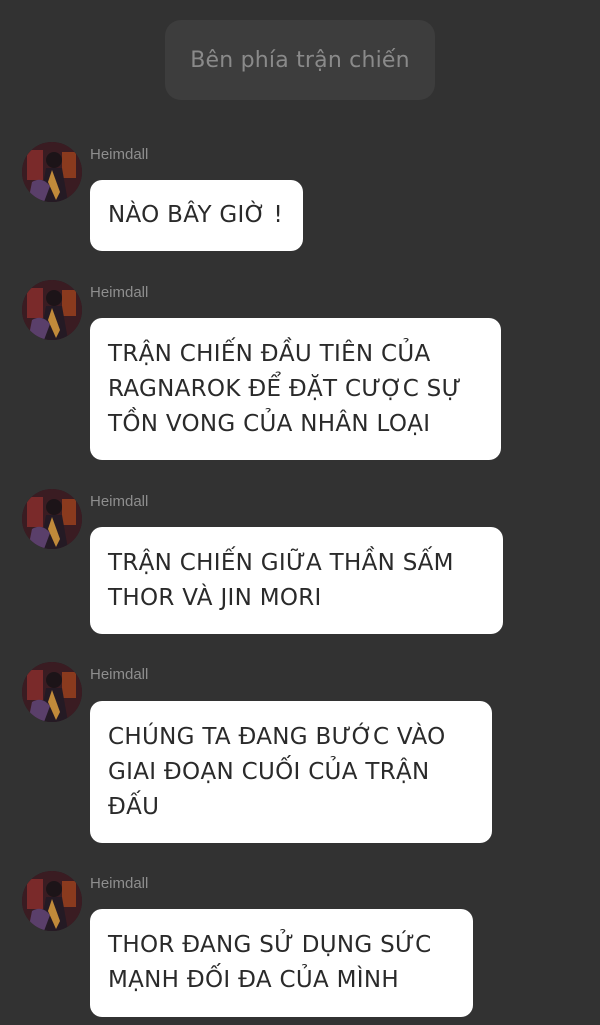  I want to click on system-message-text: Bên phía trận chiến, so click(300, 60).